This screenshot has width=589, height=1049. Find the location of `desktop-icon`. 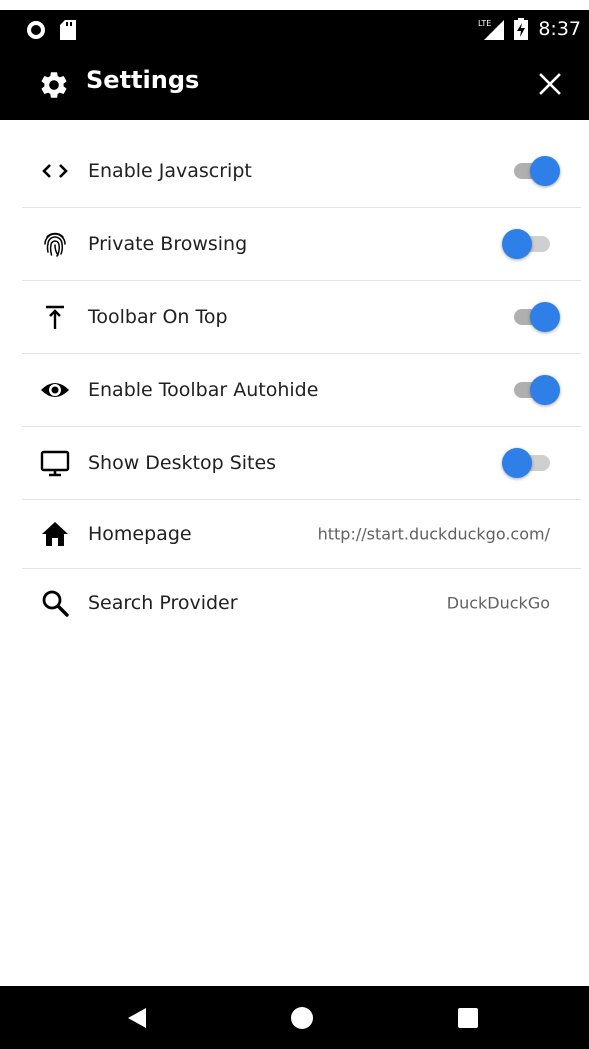

desktop-icon is located at coordinates (55, 463).